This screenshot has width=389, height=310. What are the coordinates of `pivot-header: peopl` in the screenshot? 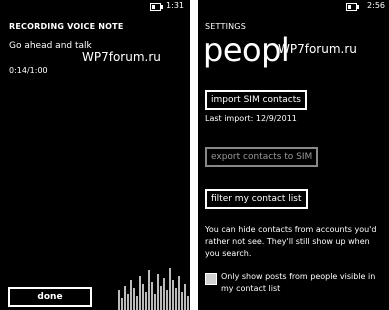 It's located at (246, 50).